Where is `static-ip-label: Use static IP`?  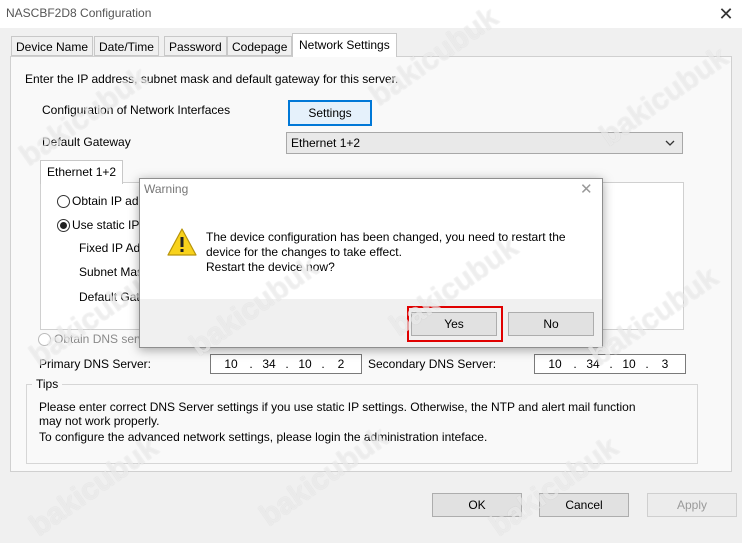 static-ip-label: Use static IP is located at coordinates (106, 225).